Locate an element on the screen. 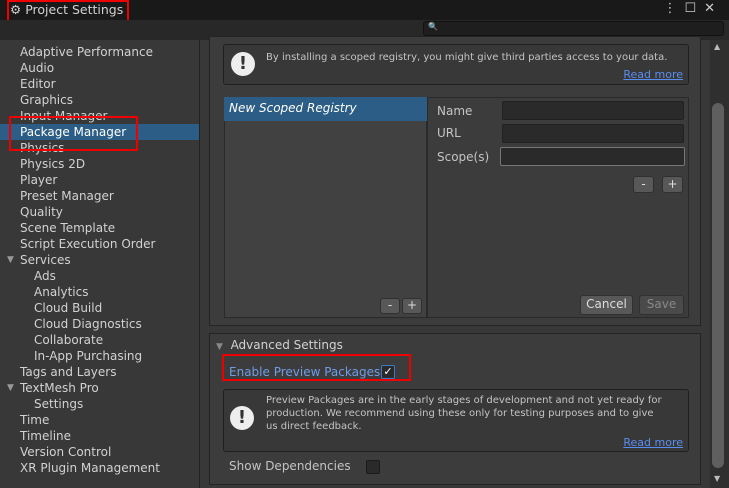 The image size is (729, 488). cancel-button: Cancel is located at coordinates (606, 305).